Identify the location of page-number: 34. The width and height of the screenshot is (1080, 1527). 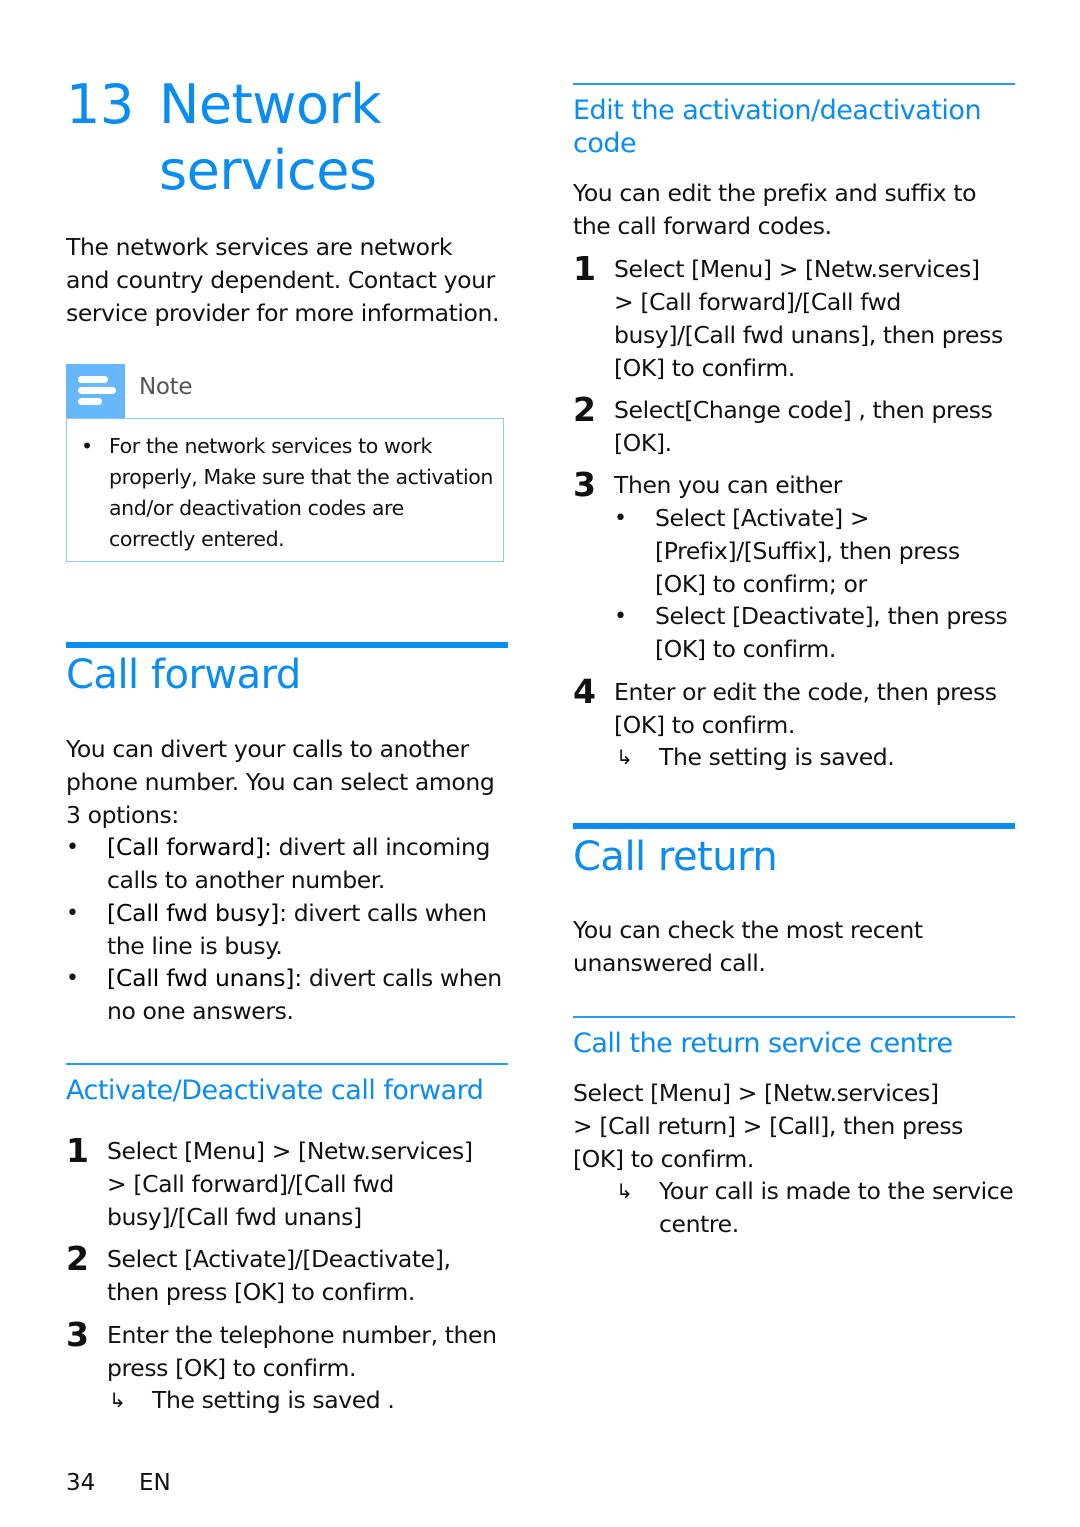
(81, 1483).